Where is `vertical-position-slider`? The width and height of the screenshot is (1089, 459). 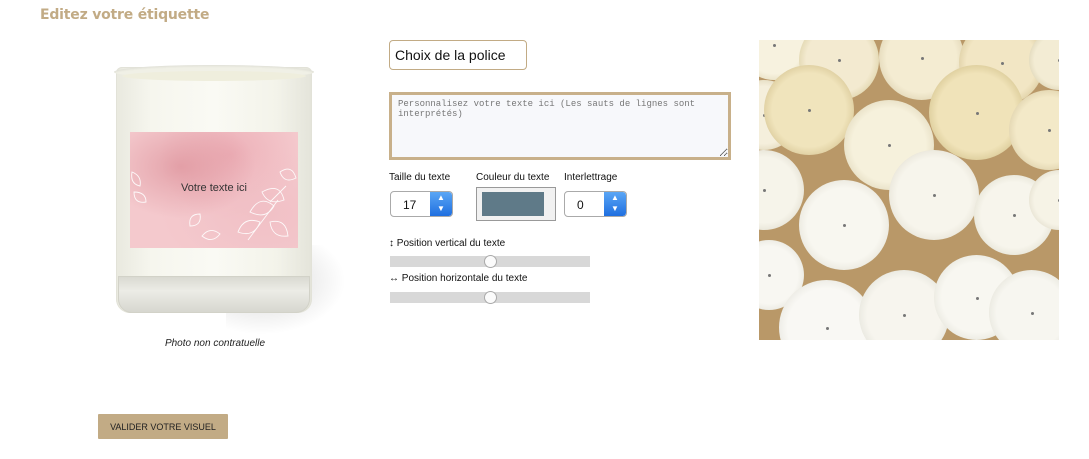 vertical-position-slider is located at coordinates (490, 261).